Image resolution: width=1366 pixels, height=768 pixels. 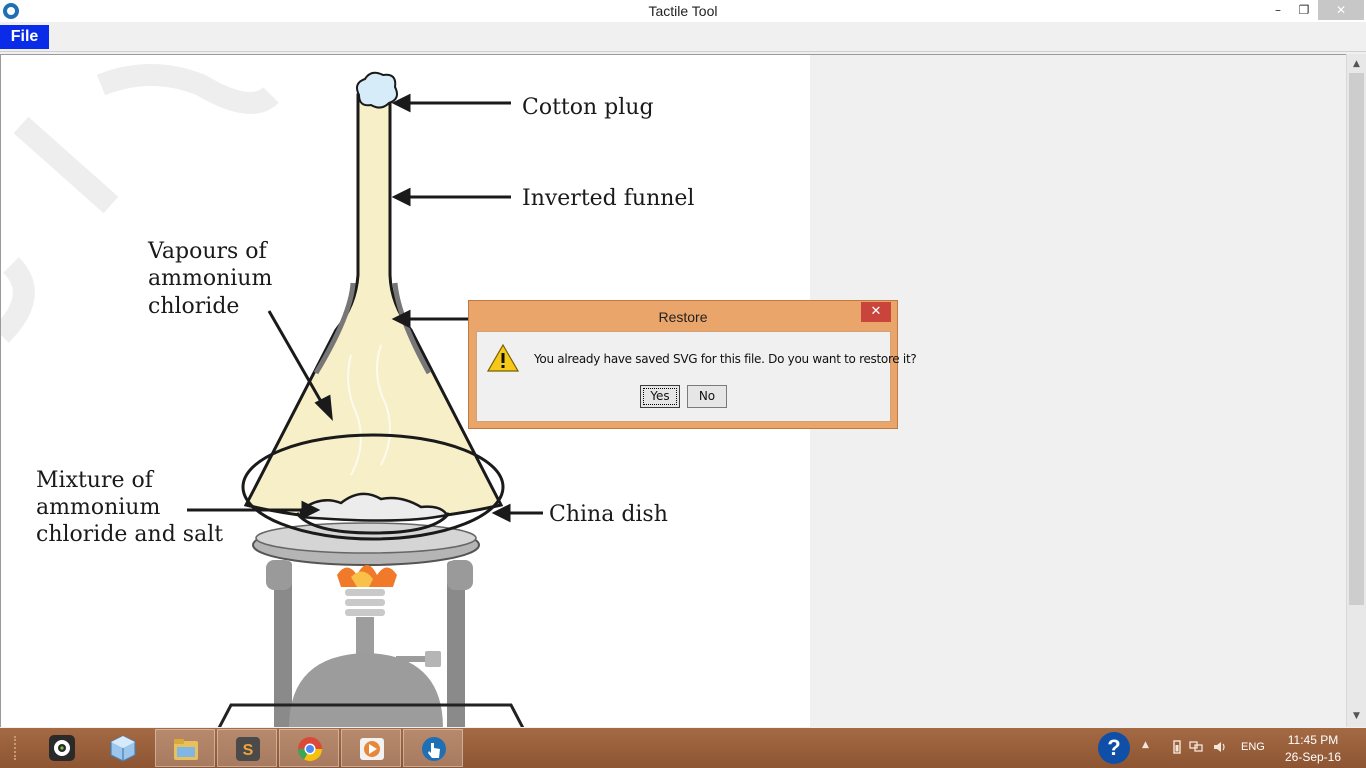 I want to click on title-bar: Tactile Tool – ❐ ✕, so click(x=683, y=11).